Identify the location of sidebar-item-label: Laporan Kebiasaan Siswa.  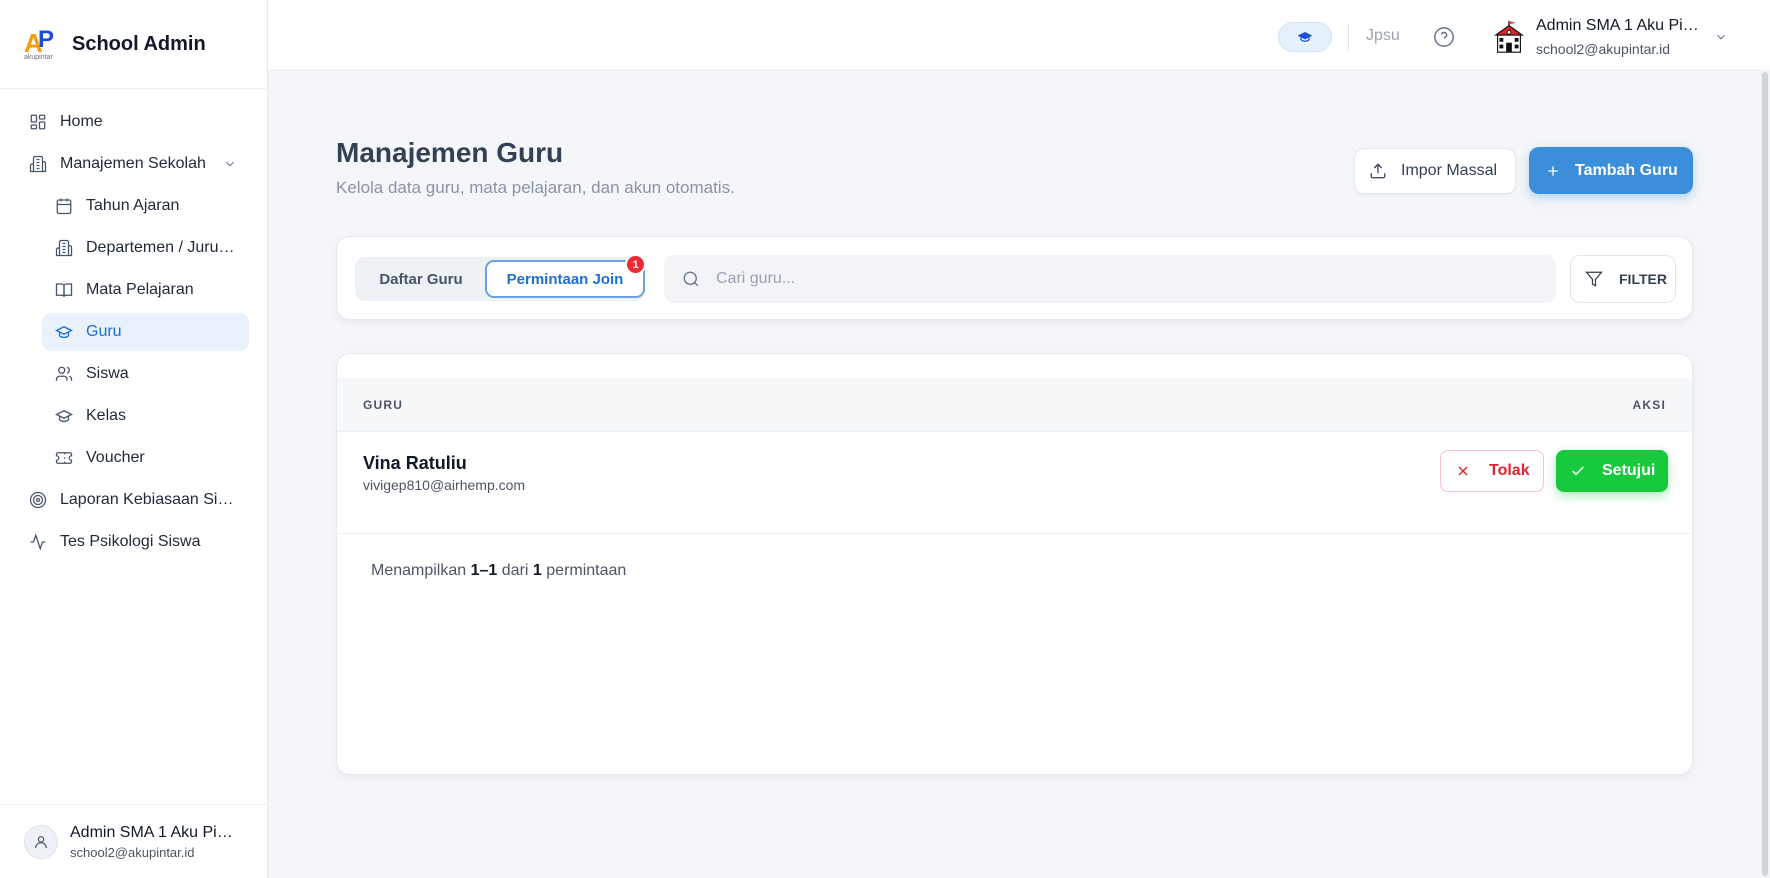
(150, 499).